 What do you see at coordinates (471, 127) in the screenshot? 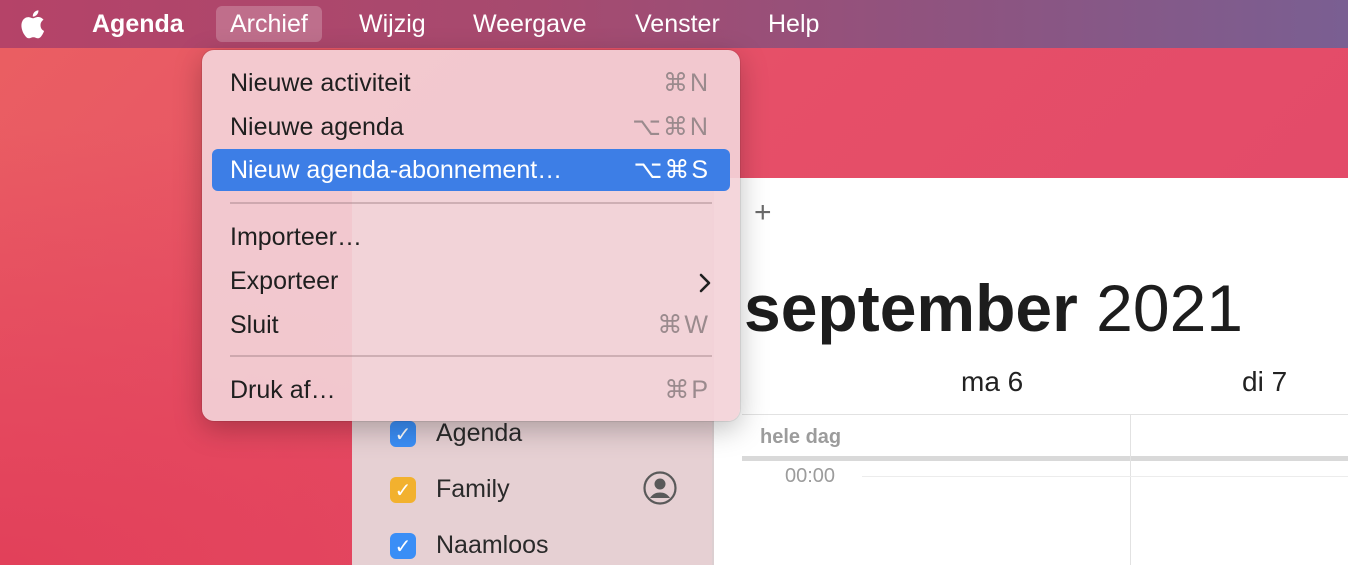
I see `menu-item-new-calendar: Nieuwe agenda ⌥⌘N` at bounding box center [471, 127].